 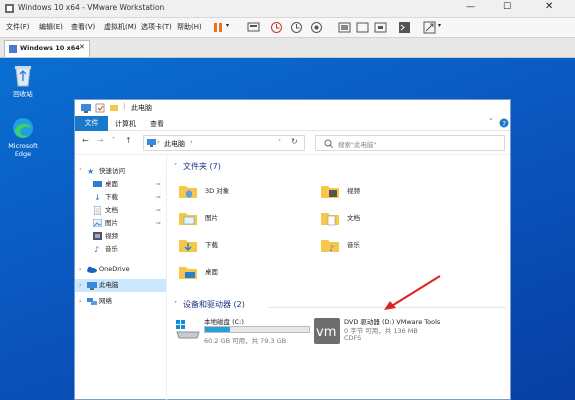 What do you see at coordinates (120, 210) in the screenshot?
I see `nav-item-documents: 文档 ⊸` at bounding box center [120, 210].